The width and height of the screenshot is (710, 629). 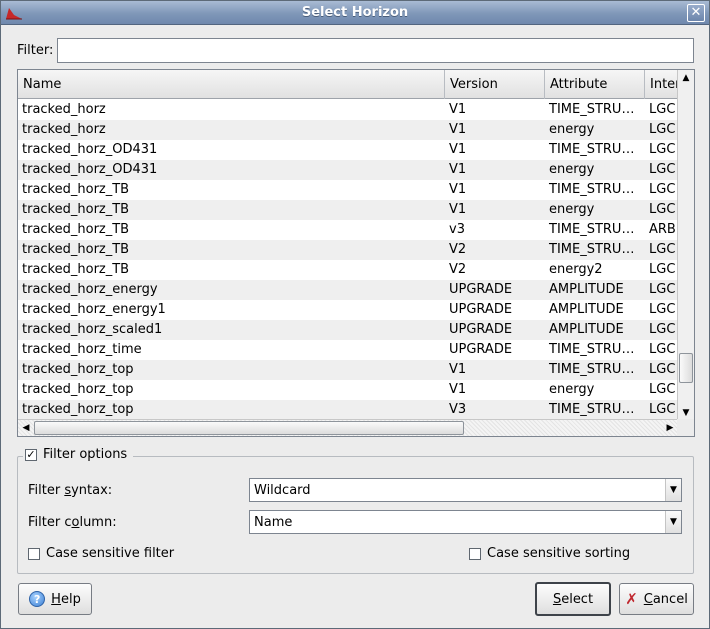 What do you see at coordinates (26, 428) in the screenshot?
I see `scroll-left-arrow-icon: ◀` at bounding box center [26, 428].